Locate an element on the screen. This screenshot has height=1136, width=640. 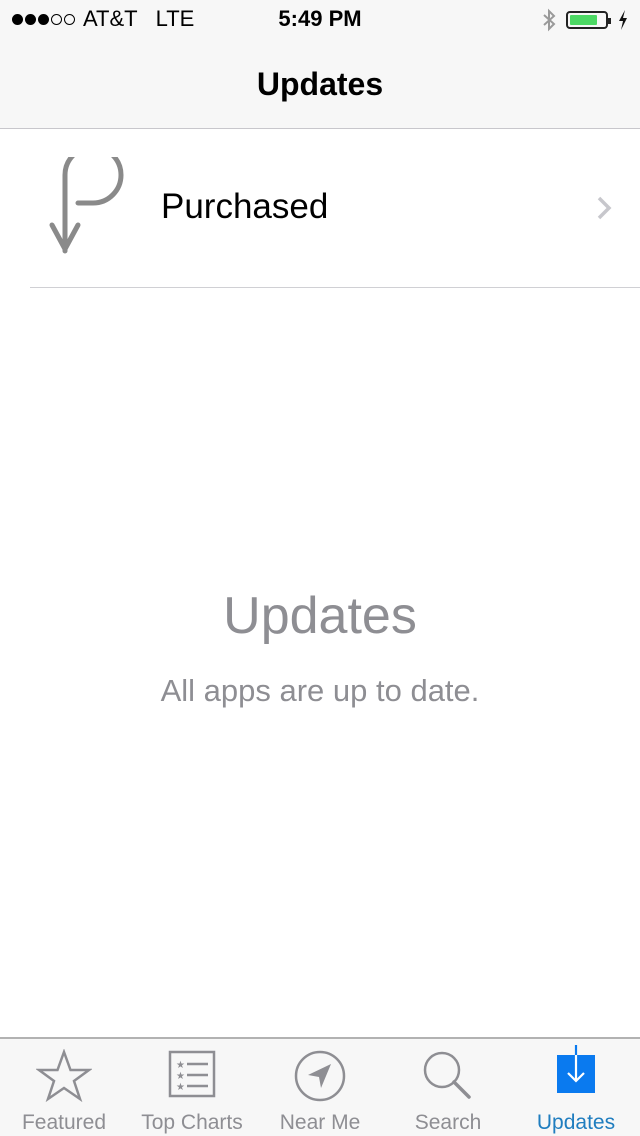
purchased-label: Purchased is located at coordinates (245, 206).